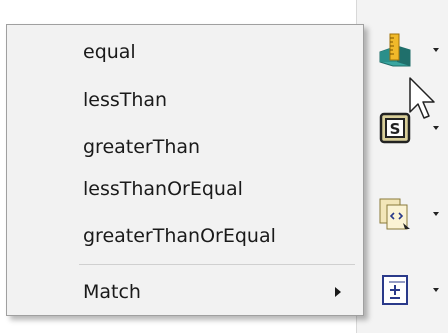 Image resolution: width=448 pixels, height=333 pixels. What do you see at coordinates (394, 214) in the screenshot?
I see `code-document-icon` at bounding box center [394, 214].